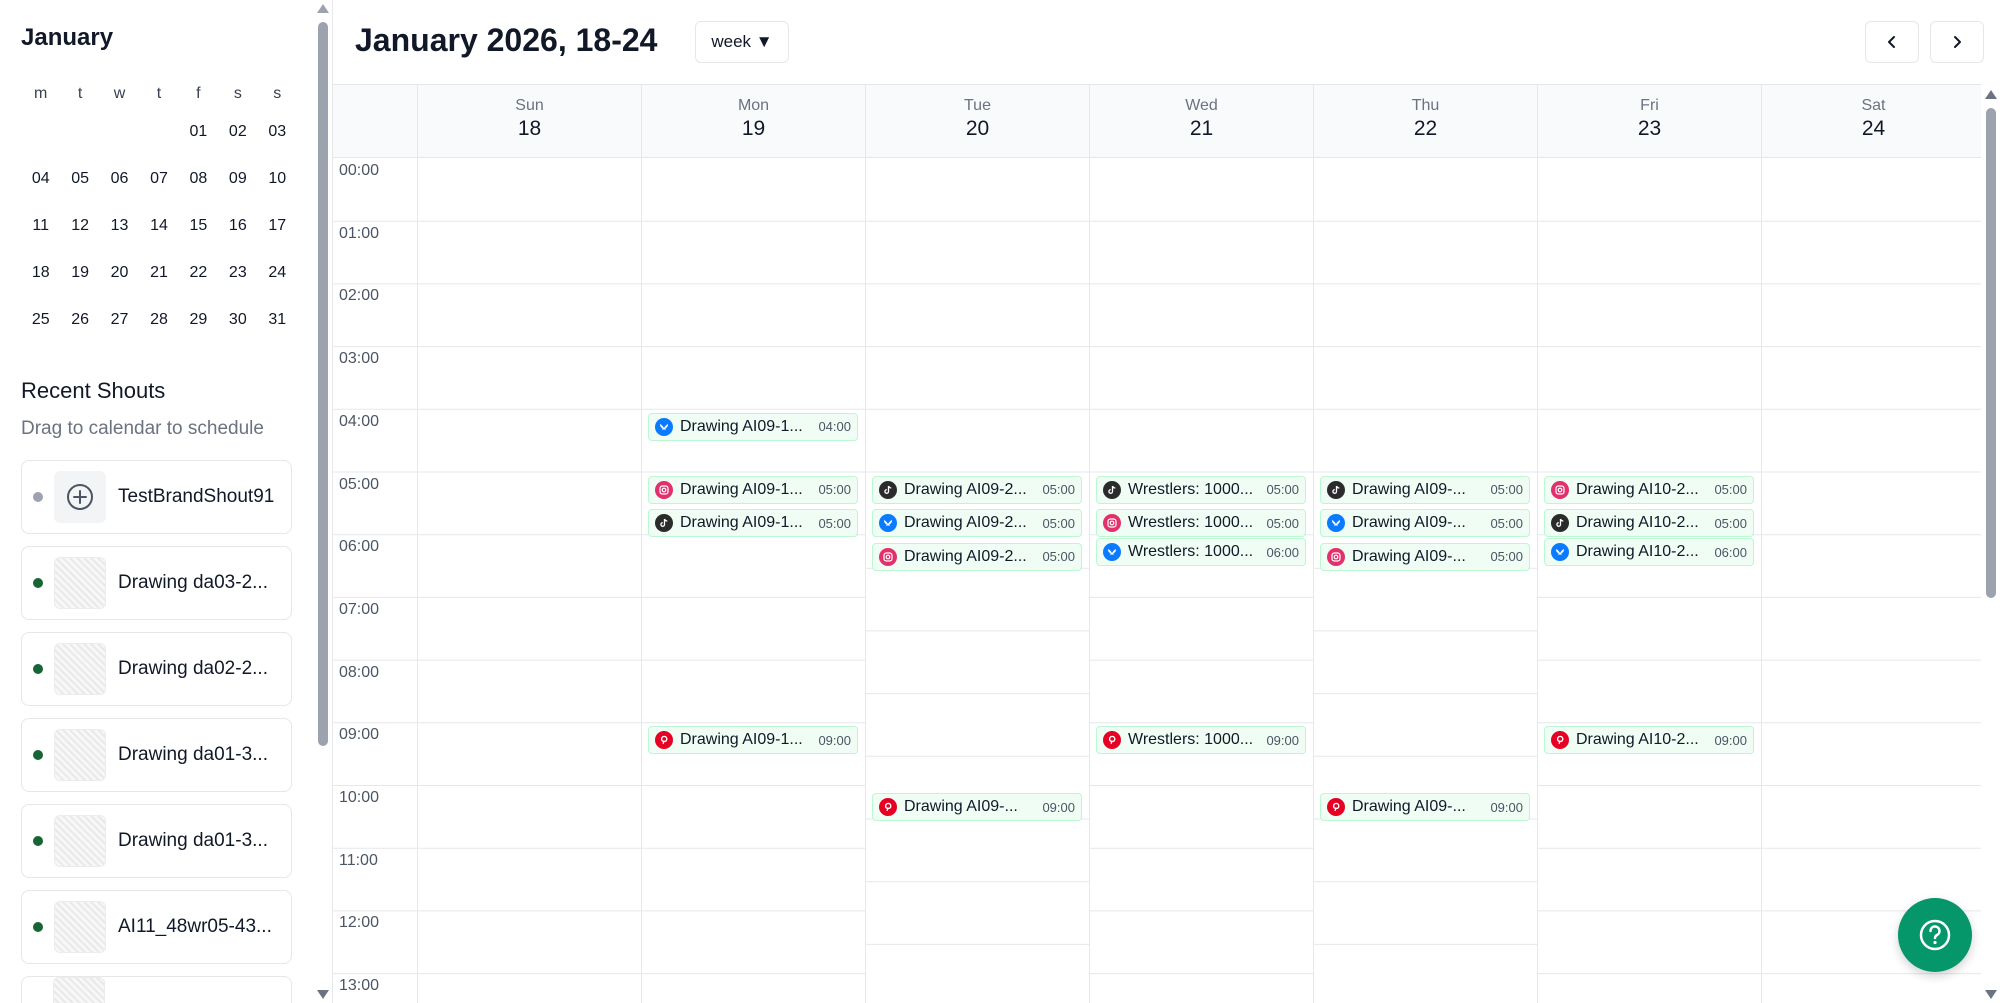 This screenshot has width=2000, height=1003. Describe the element at coordinates (1892, 42) in the screenshot. I see `previous-week-button` at that location.